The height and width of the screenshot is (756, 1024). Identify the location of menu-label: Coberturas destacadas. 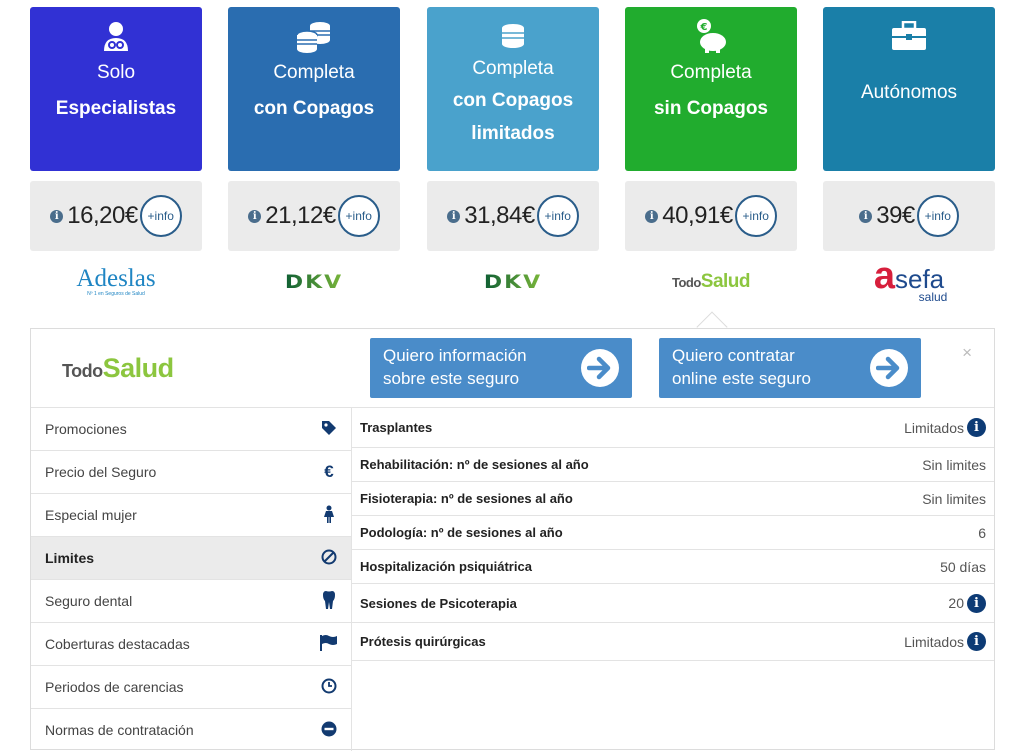
(117, 644).